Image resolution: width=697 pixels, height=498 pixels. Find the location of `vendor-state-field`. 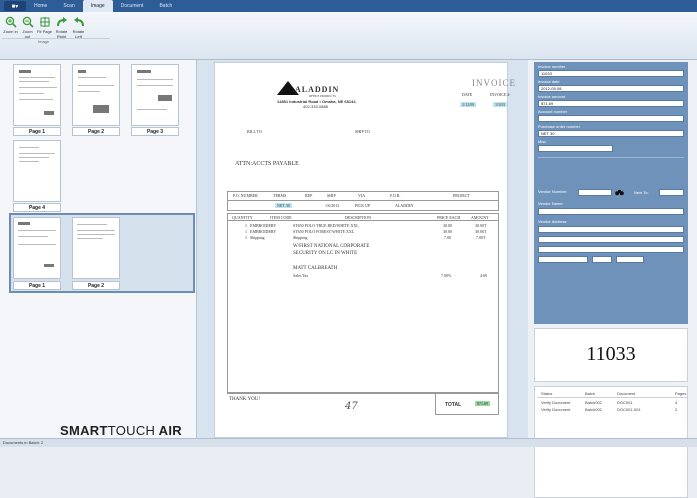

vendor-state-field is located at coordinates (602, 259).